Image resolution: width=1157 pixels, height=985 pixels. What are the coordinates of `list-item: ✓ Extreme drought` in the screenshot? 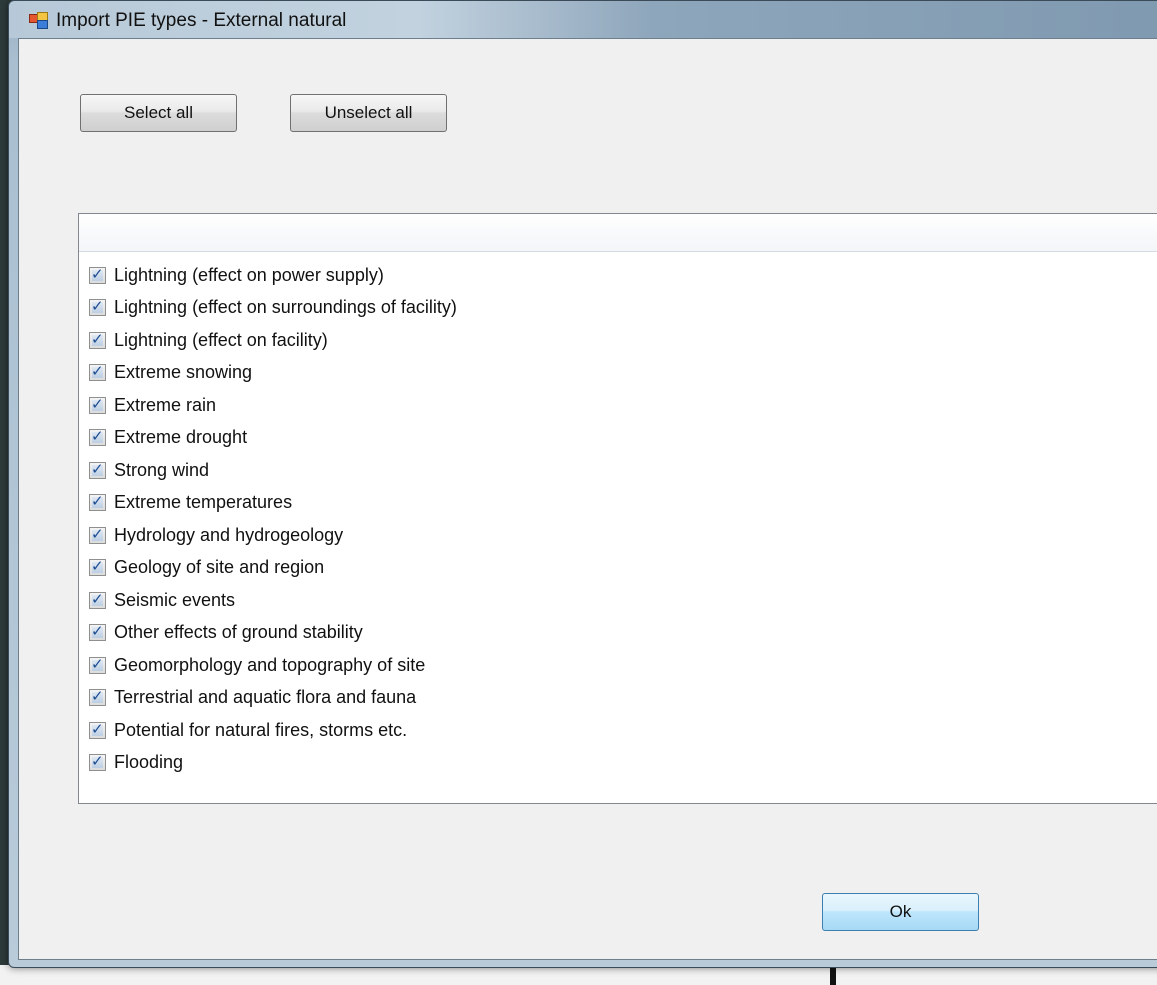 It's located at (273, 438).